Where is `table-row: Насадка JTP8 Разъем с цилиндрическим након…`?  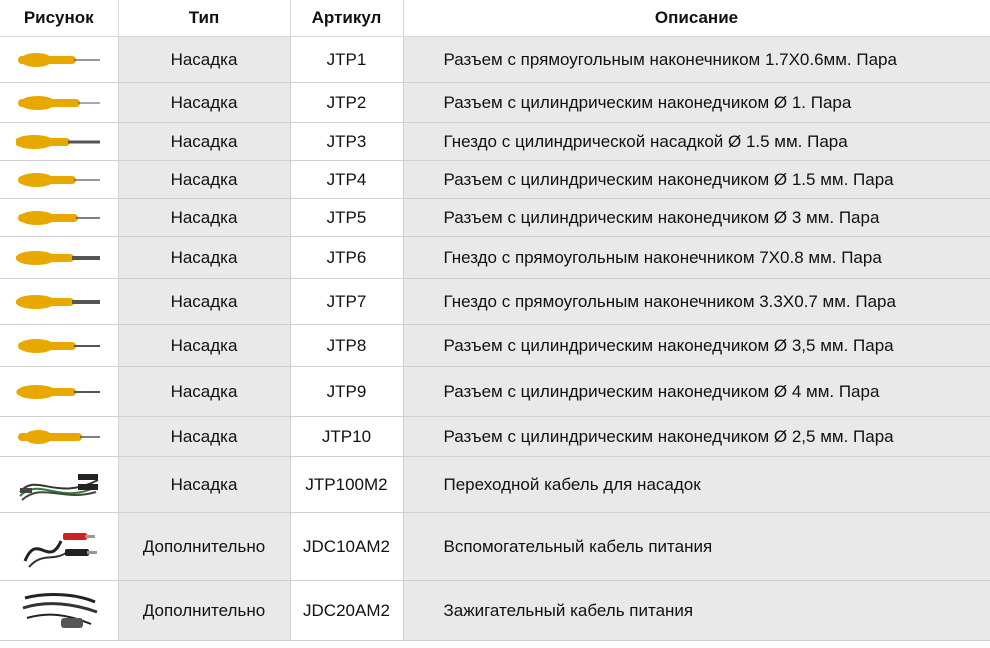
table-row: Насадка JTP8 Разъем с цилиндрическим након… is located at coordinates (495, 345).